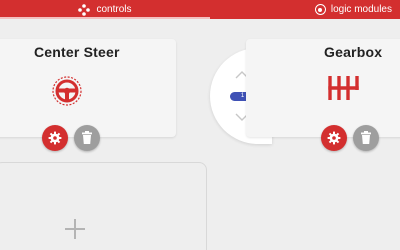 Image resolution: width=400 pixels, height=250 pixels. I want to click on tab-bar: controls logic modules, so click(200, 9).